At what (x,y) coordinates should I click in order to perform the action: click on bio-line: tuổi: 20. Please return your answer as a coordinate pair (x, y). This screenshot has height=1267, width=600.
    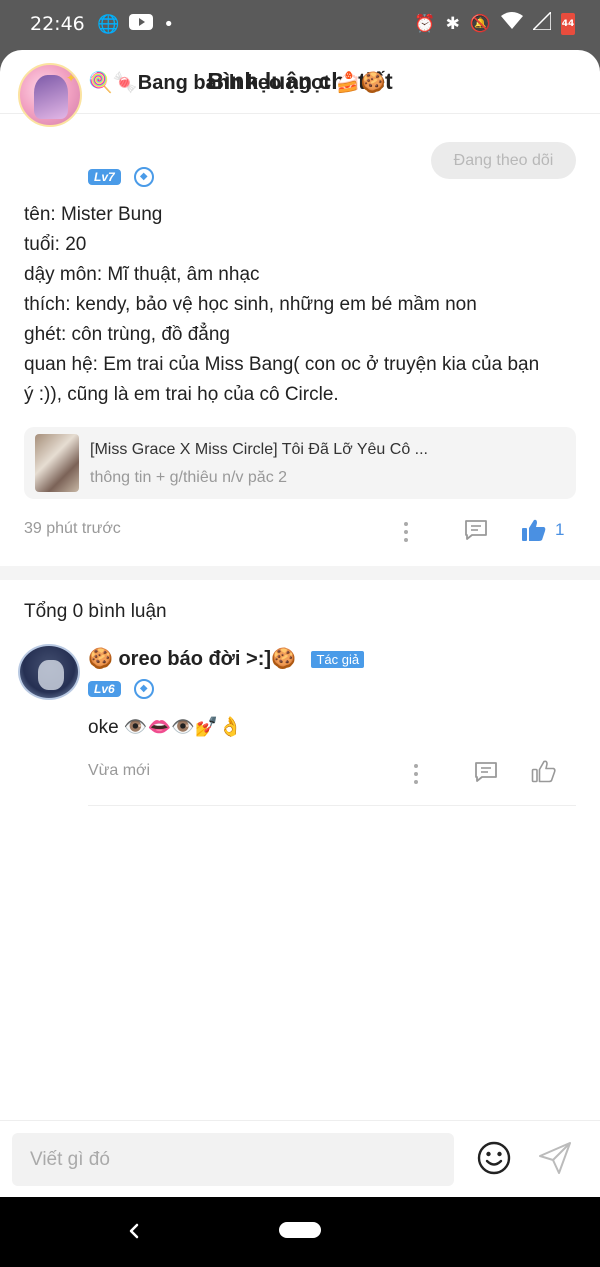
    Looking at the image, I should click on (55, 244).